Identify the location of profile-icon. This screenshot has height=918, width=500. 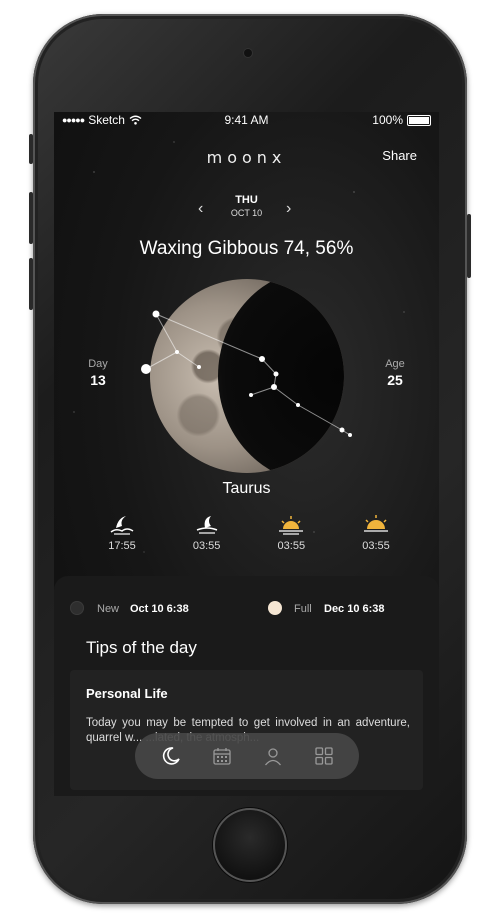
(272, 757).